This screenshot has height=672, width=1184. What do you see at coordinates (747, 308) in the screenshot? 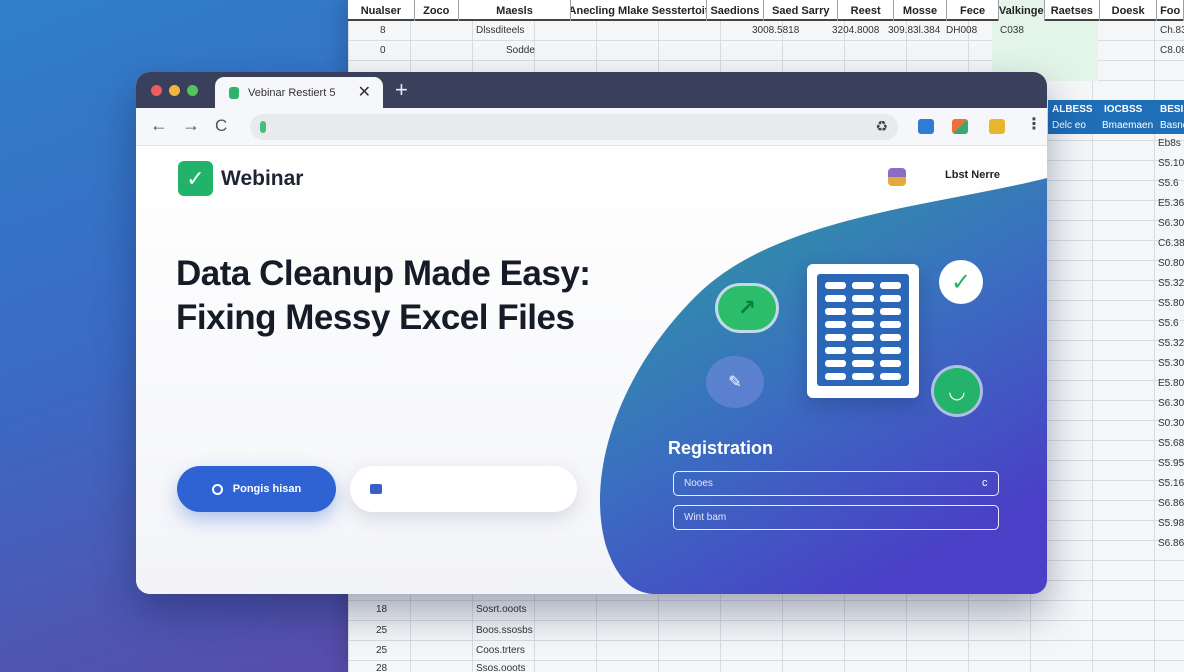
I see `trend-chart-badge-icon: ↗` at bounding box center [747, 308].